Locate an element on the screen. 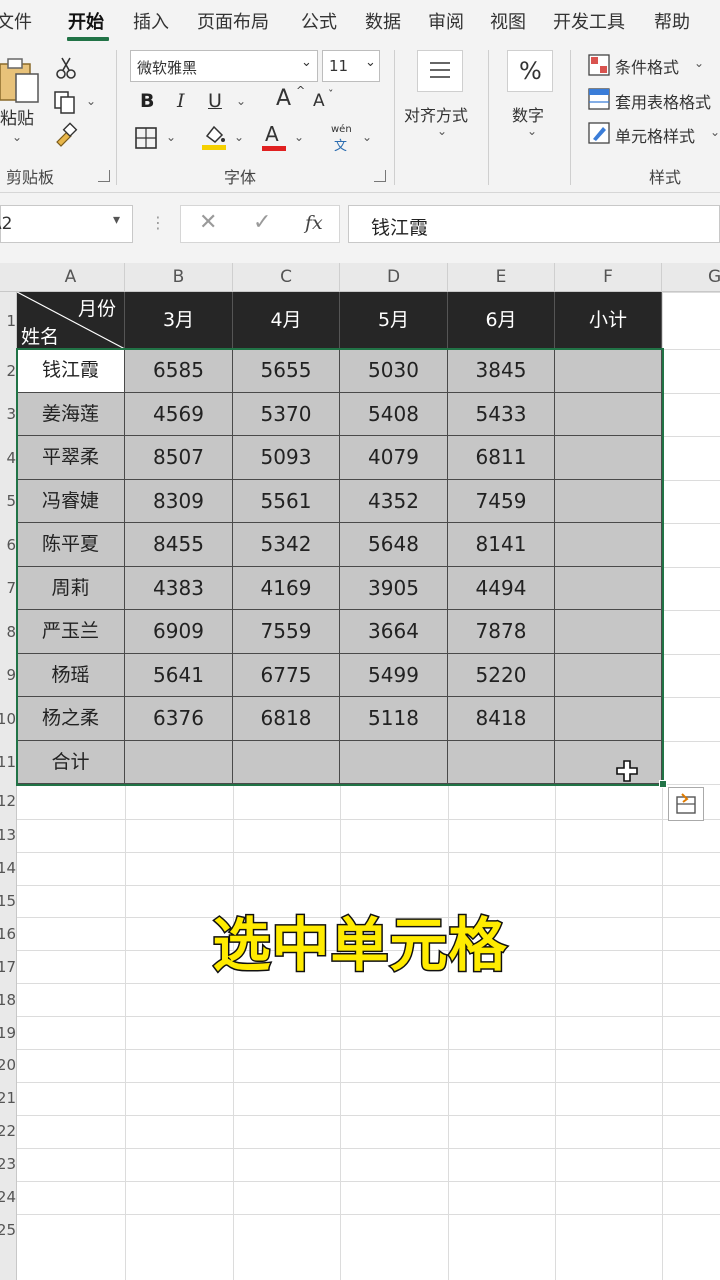 The image size is (720, 1280). row-header-9: 9 is located at coordinates (8, 675).